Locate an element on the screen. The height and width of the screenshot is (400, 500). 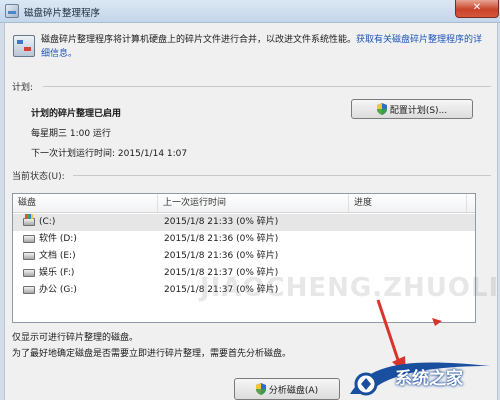
disk-row: (C:) 2015/1/8 21:33 (0% 碎片) is located at coordinates (244, 222).